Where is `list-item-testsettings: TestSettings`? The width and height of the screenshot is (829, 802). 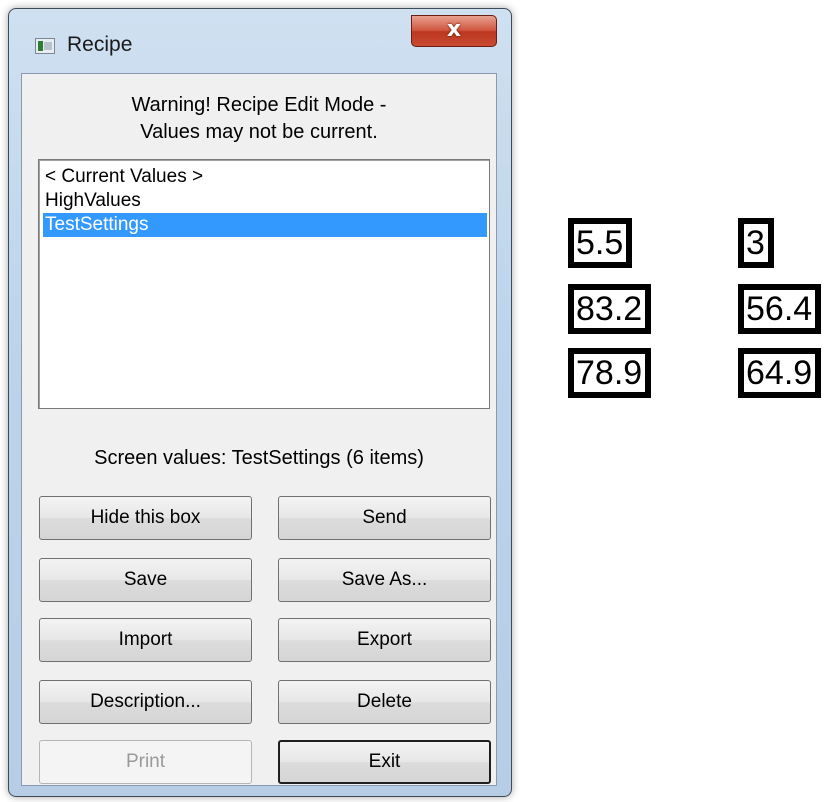 list-item-testsettings: TestSettings is located at coordinates (265, 225).